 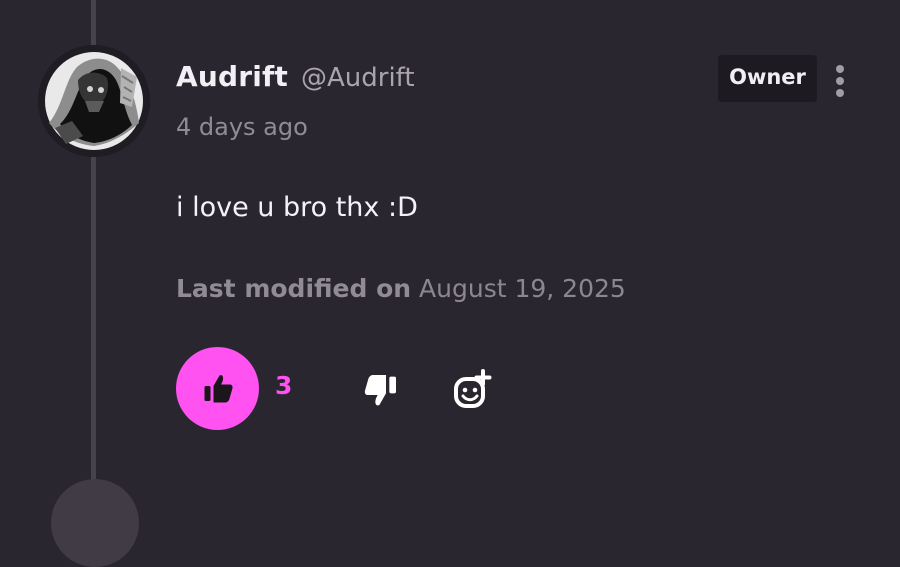 I want to click on avatar, so click(x=94, y=101).